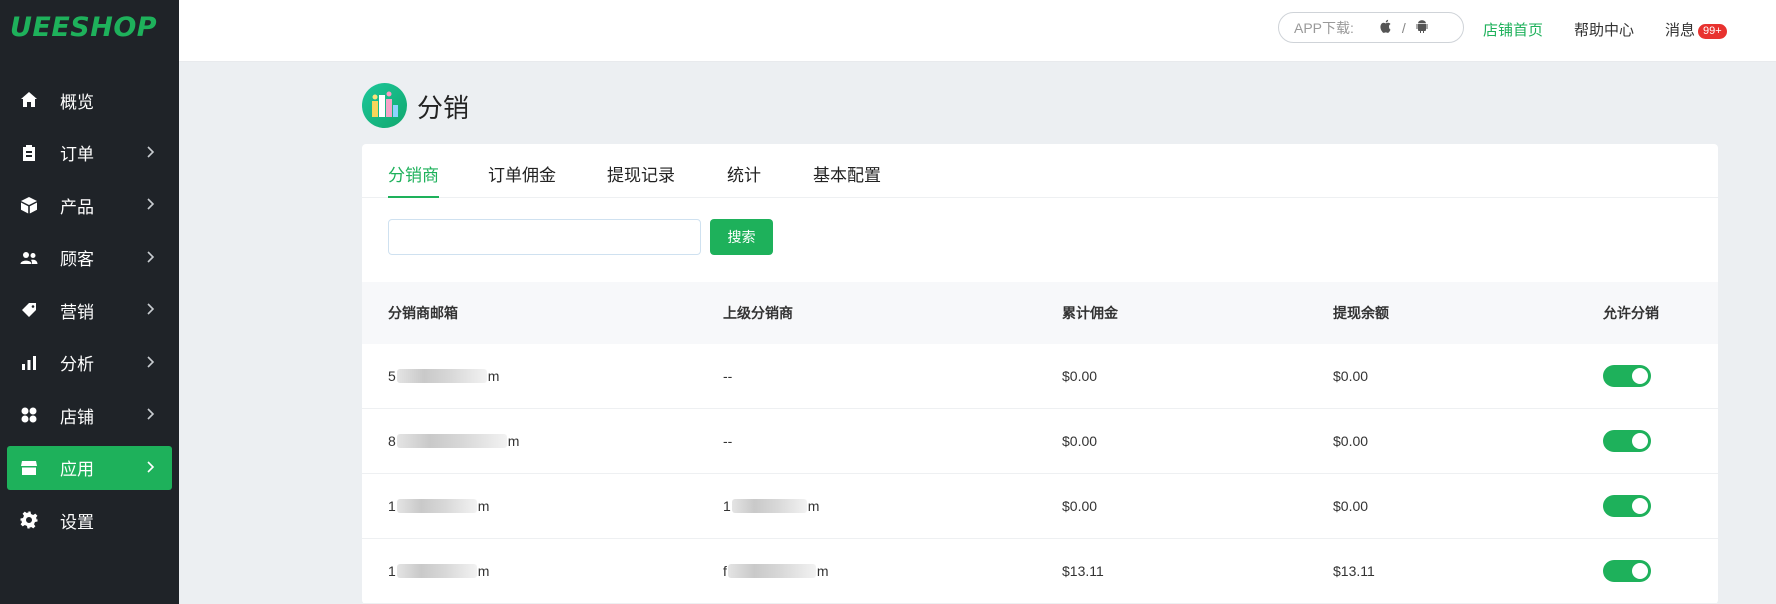 This screenshot has width=1776, height=604. What do you see at coordinates (1354, 571) in the screenshot?
I see `balance-value: $13.11` at bounding box center [1354, 571].